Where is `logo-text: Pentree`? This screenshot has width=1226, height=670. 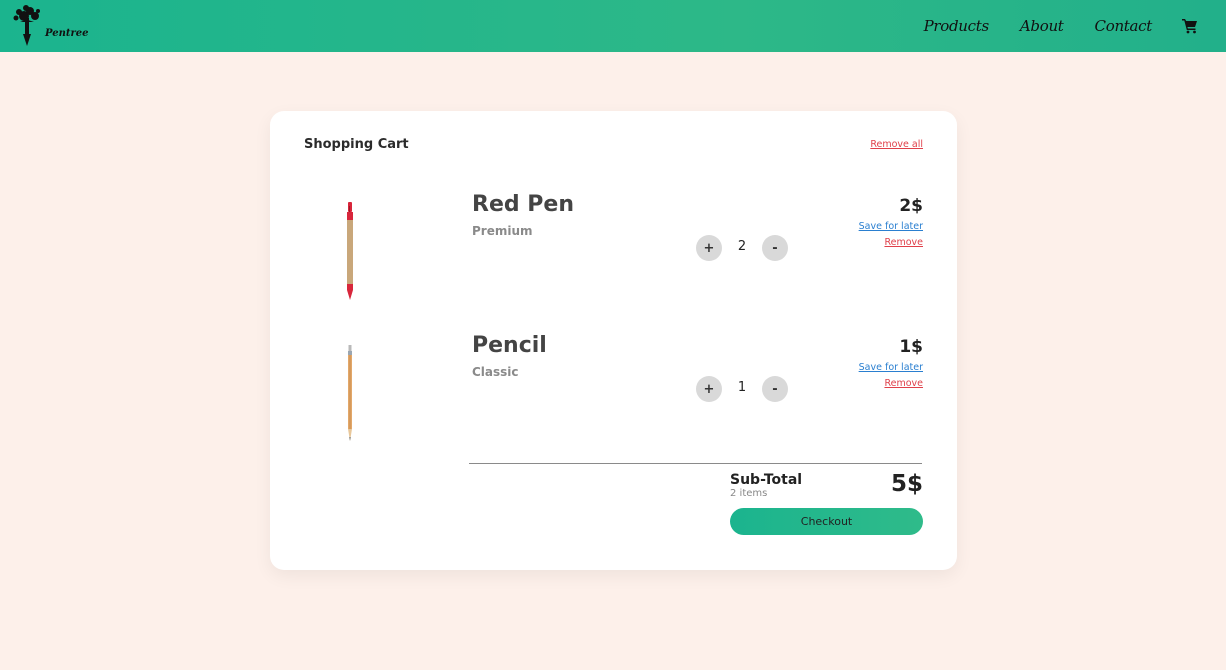
logo-text: Pentree is located at coordinates (67, 33).